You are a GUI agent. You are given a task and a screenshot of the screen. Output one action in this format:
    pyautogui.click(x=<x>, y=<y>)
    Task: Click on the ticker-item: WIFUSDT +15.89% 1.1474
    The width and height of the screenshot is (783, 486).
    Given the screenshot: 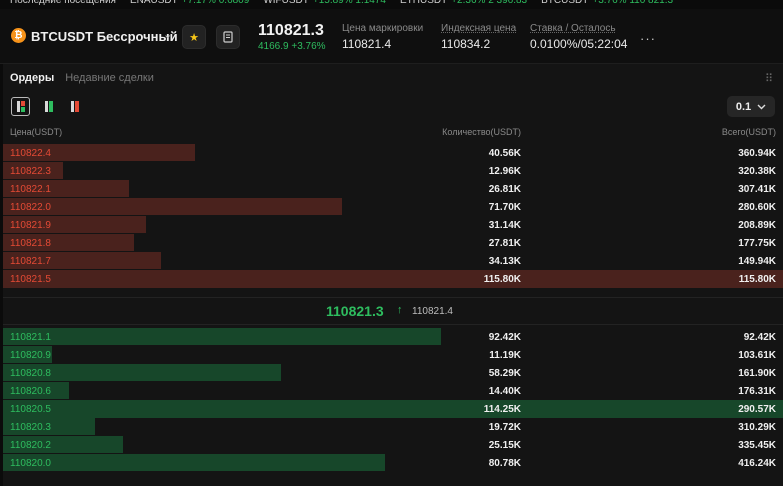 What is the action you would take?
    pyautogui.click(x=324, y=3)
    